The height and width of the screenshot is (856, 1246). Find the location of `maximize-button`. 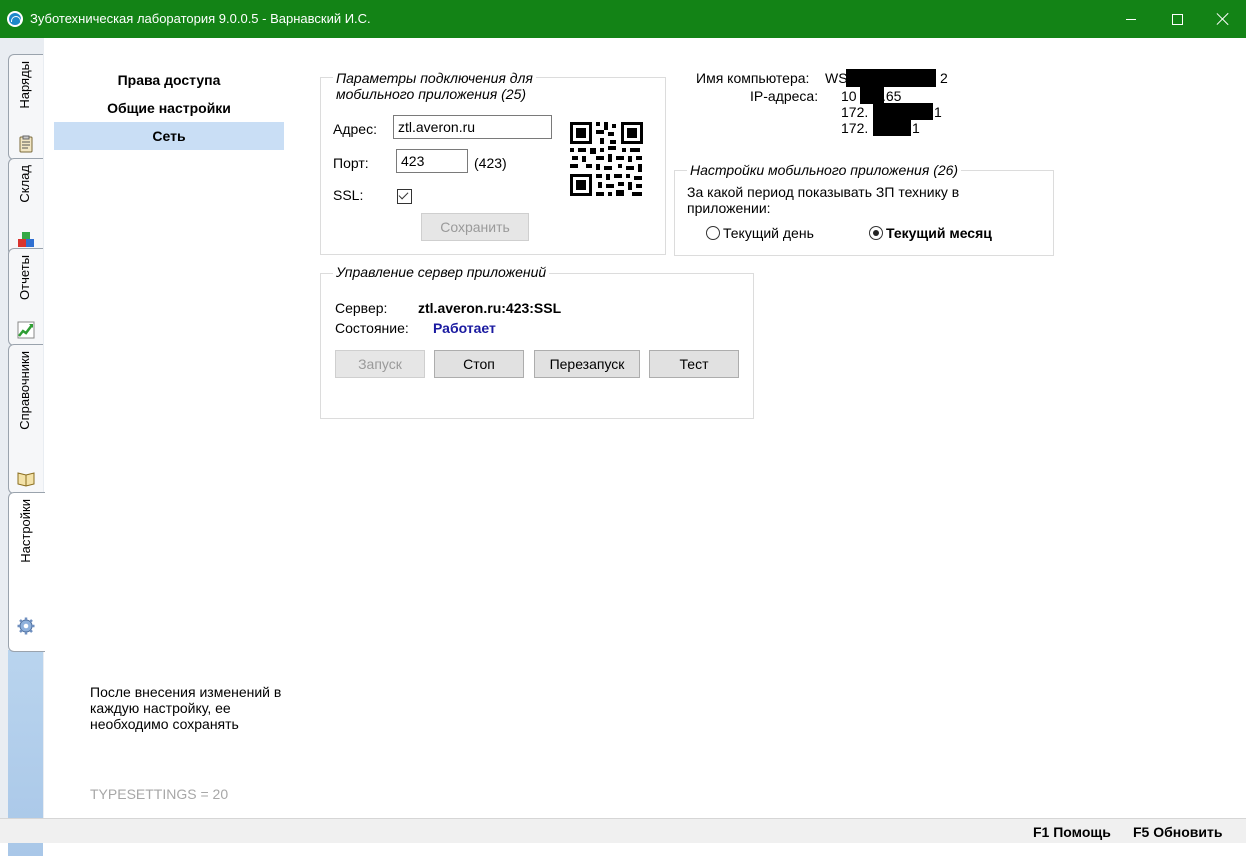

maximize-button is located at coordinates (1177, 19).